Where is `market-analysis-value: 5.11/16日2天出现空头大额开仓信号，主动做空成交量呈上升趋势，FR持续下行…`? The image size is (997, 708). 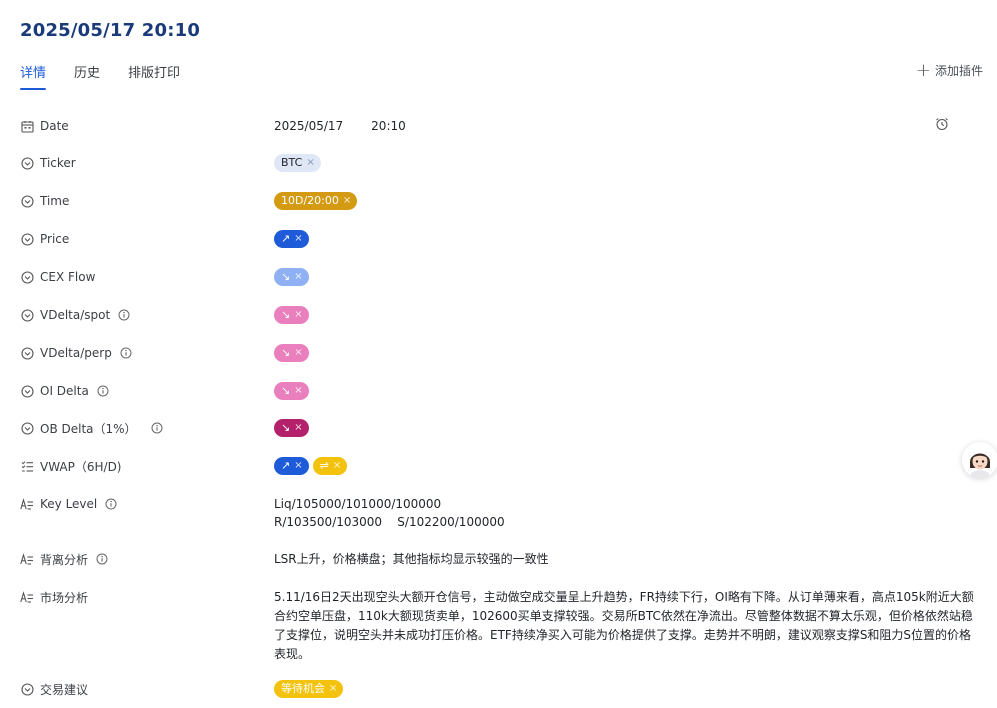
market-analysis-value: 5.11/16日2天出现空头大额开仓信号，主动做空成交量呈上升趋势，FR持续下行… is located at coordinates (625, 626).